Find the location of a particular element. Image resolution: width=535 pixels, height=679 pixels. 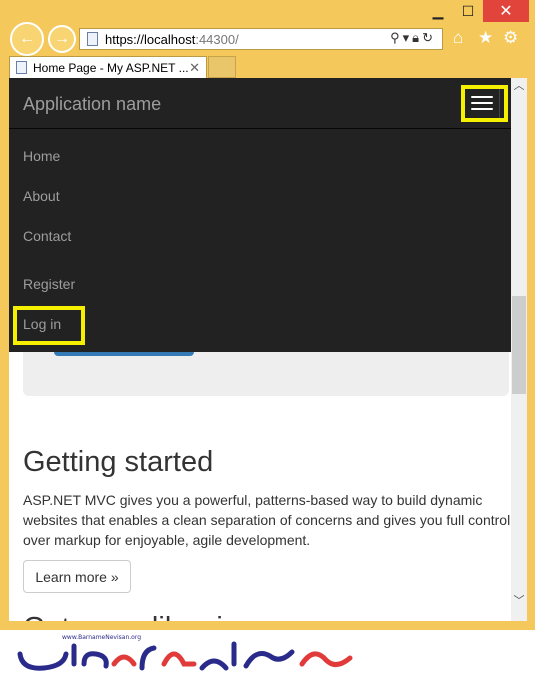

vertical-scrollbar: ︿ ﹀ is located at coordinates (519, 349).